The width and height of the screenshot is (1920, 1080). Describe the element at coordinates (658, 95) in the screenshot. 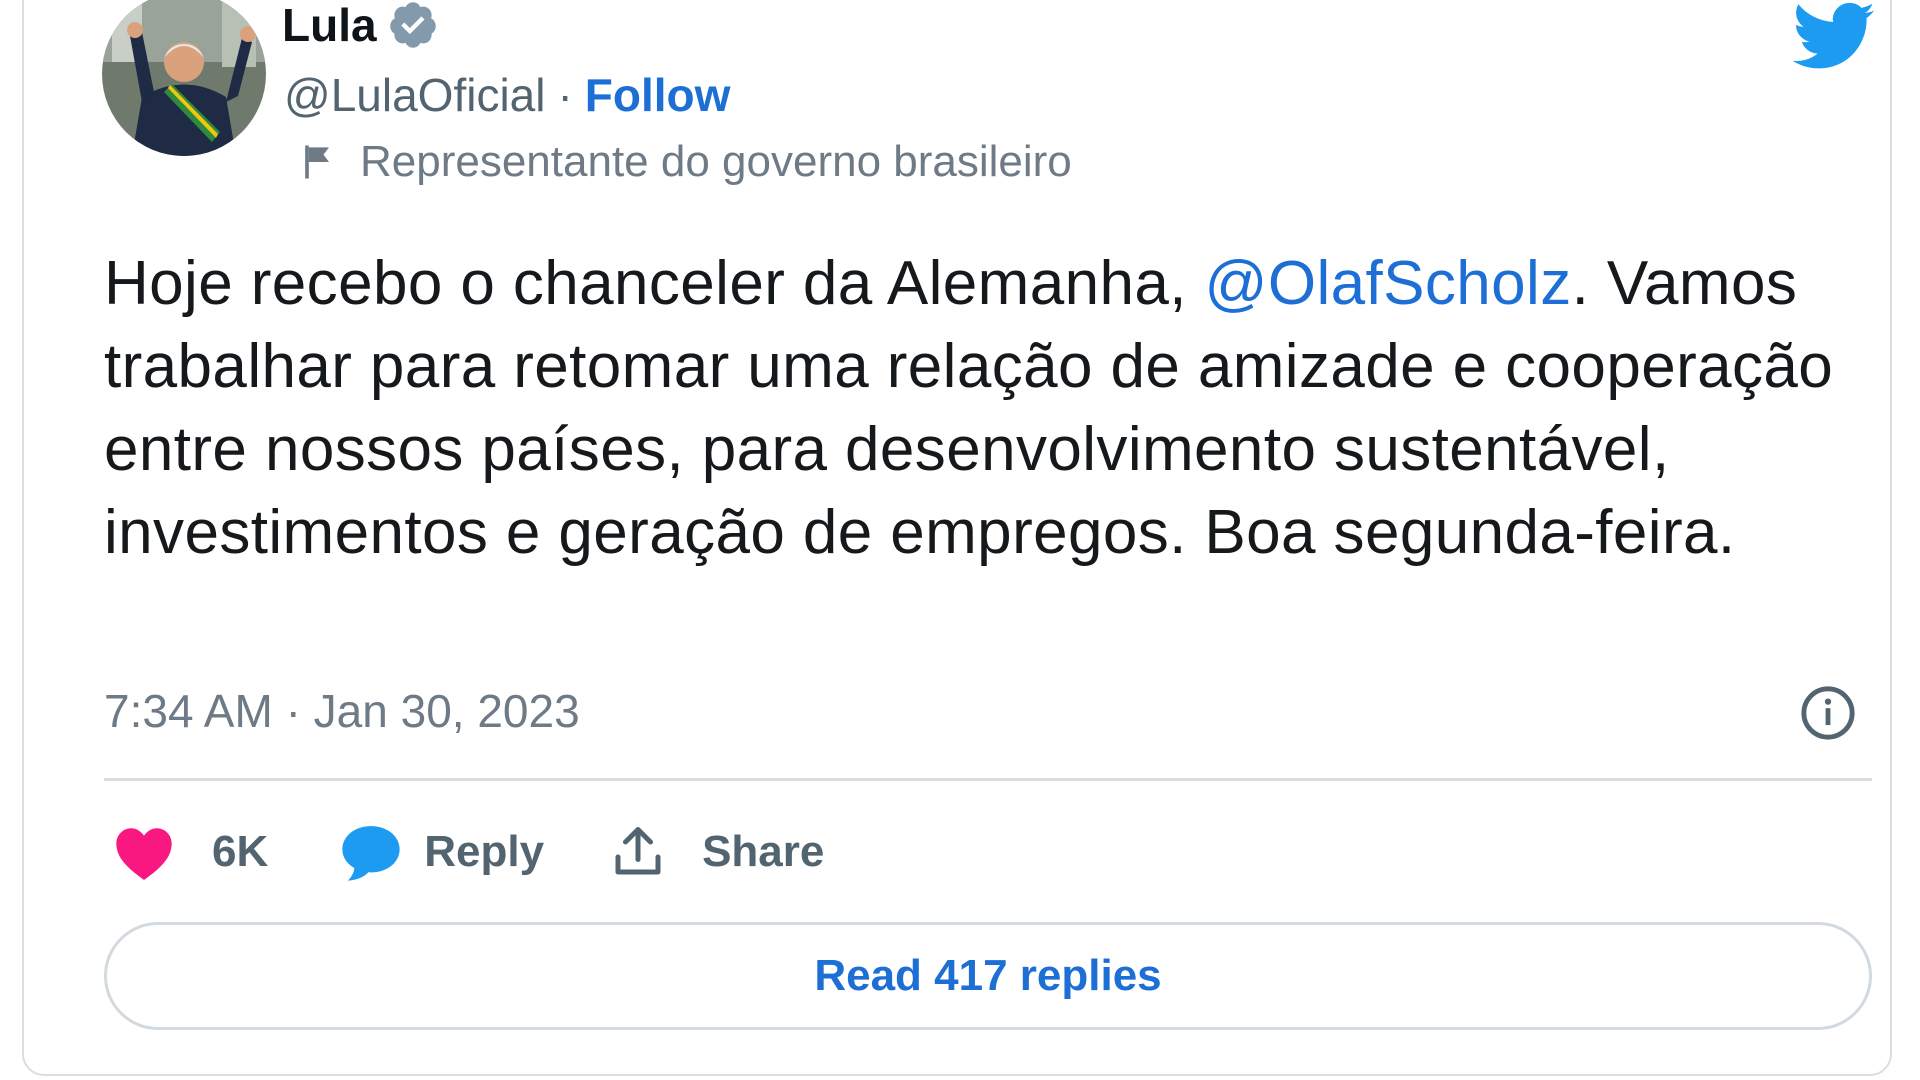

I see `follow-button: Follow` at that location.